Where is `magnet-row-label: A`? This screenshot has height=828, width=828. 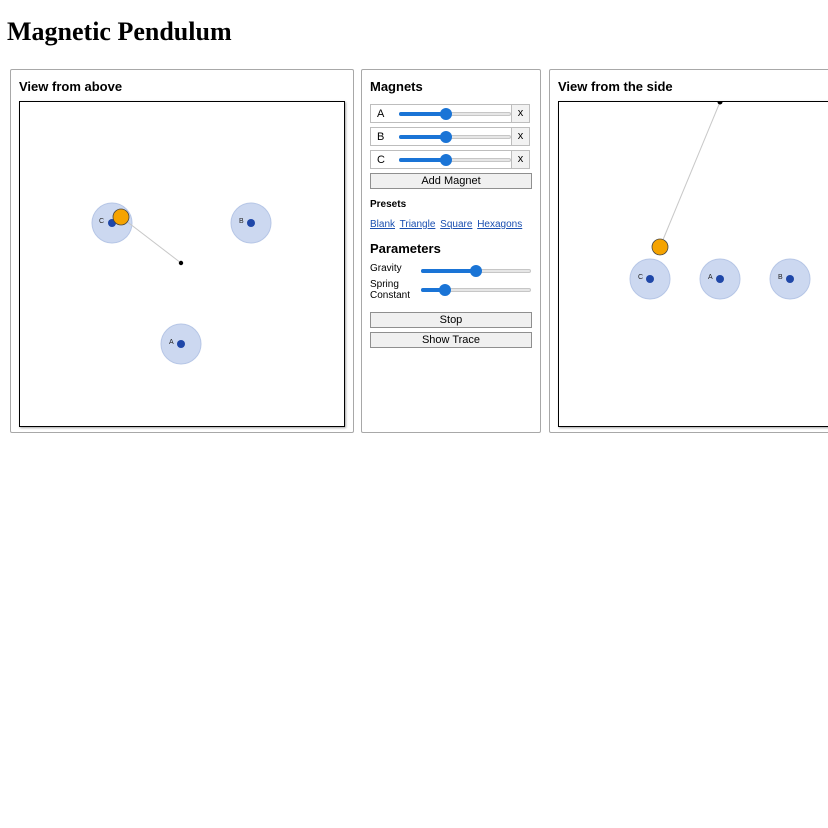 magnet-row-label: A is located at coordinates (381, 114).